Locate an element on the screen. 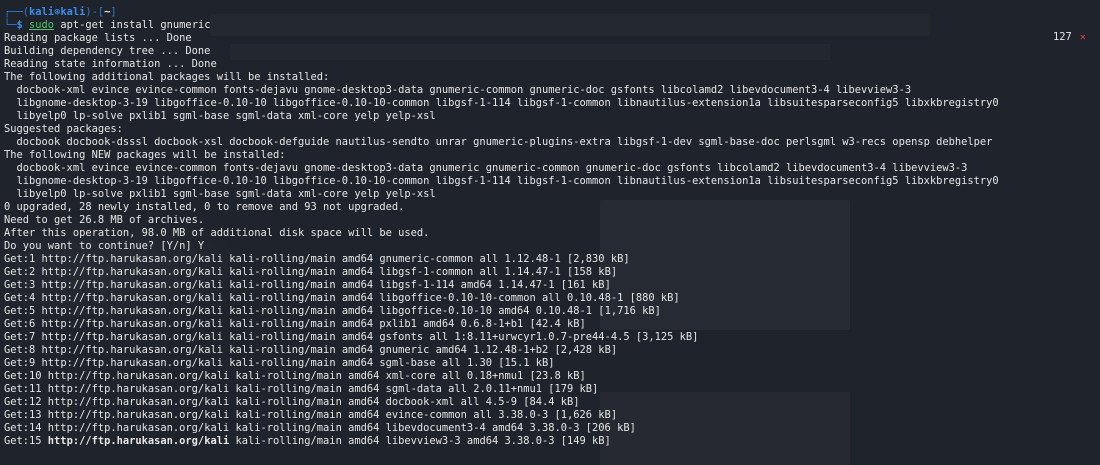 The height and width of the screenshot is (465, 1100). download-prefix: Get:5 is located at coordinates (23, 311).